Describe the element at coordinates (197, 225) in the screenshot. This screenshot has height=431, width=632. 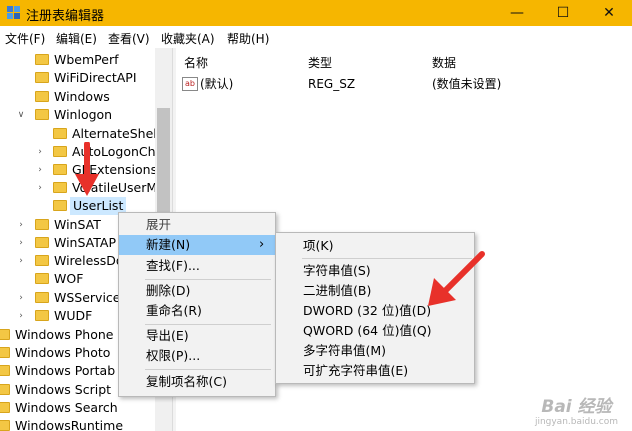
I see `menu-item-expand: 展开` at that location.